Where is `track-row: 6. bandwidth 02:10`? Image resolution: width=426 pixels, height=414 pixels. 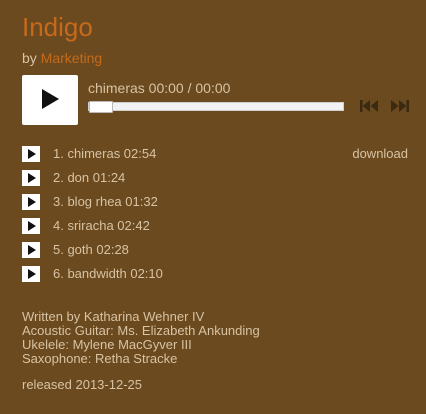 track-row: 6. bandwidth 02:10 is located at coordinates (218, 277).